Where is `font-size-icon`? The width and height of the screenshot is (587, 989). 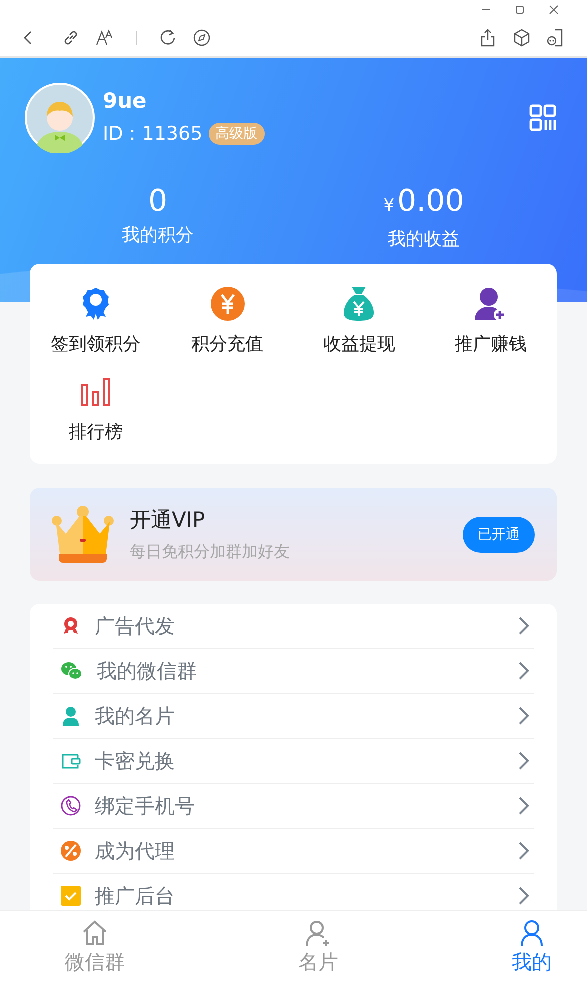 font-size-icon is located at coordinates (105, 38).